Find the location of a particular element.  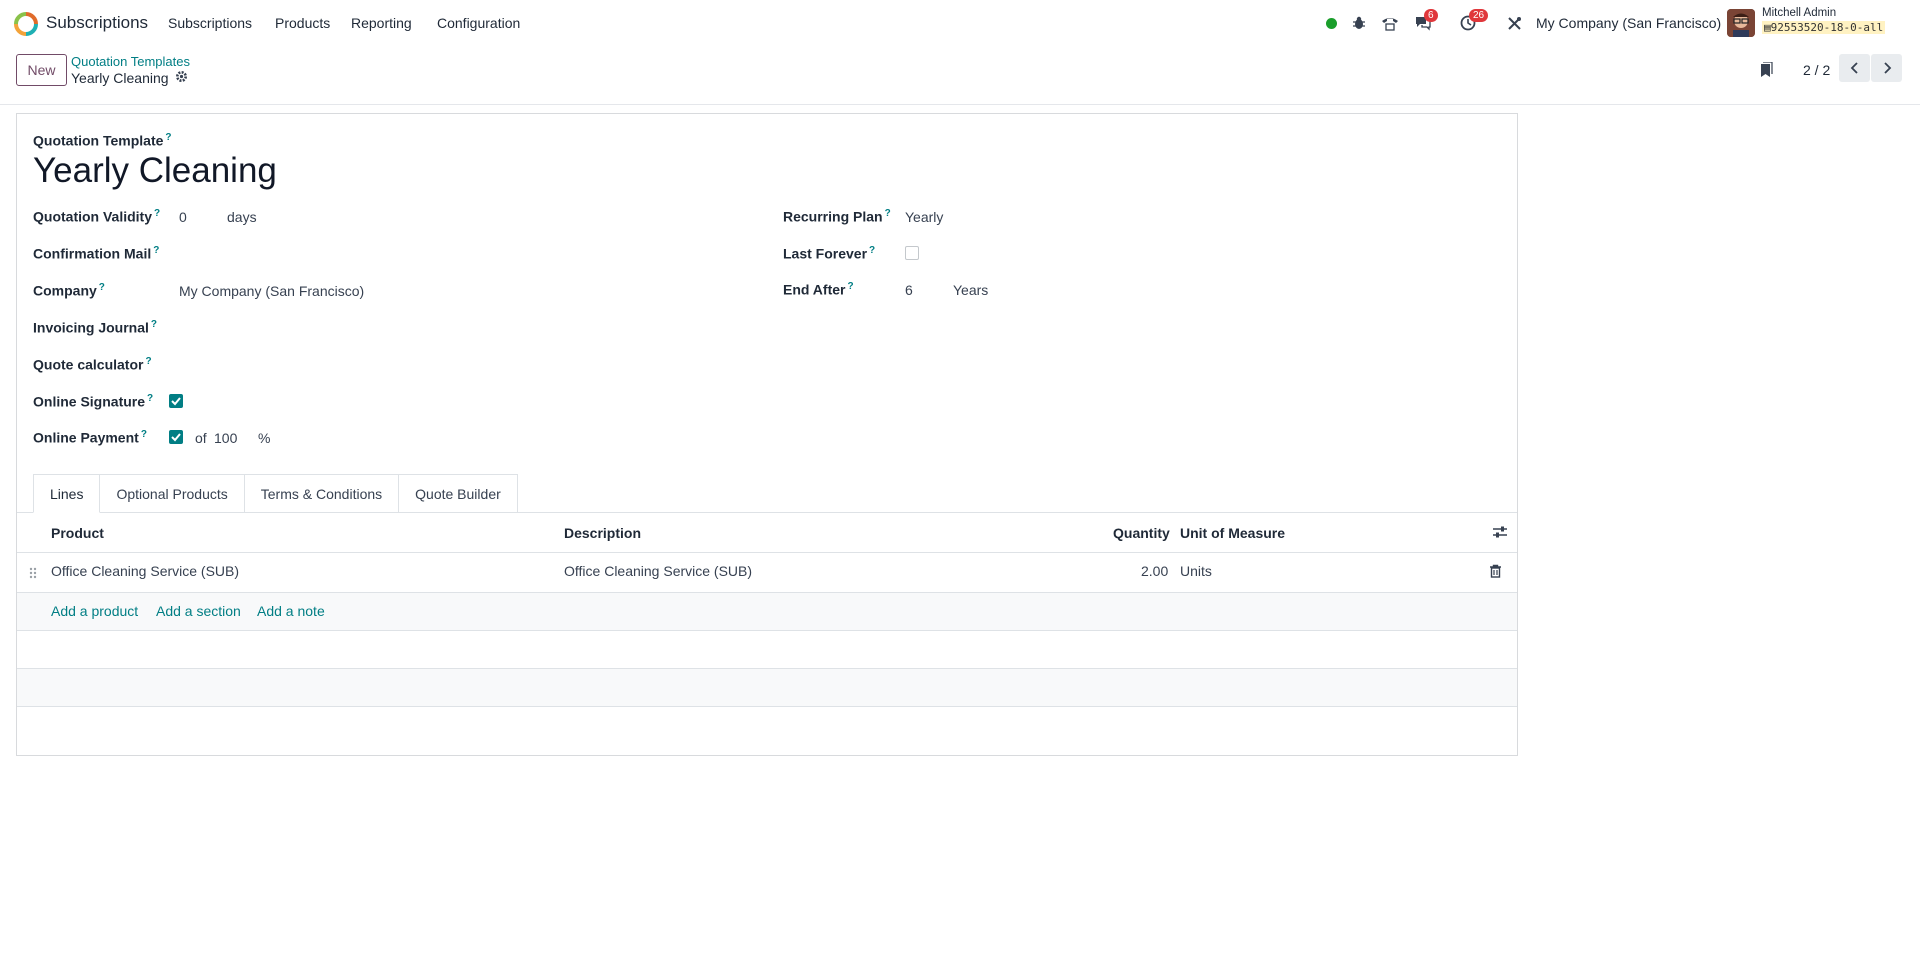

delete-trash-icon is located at coordinates (1495, 572).